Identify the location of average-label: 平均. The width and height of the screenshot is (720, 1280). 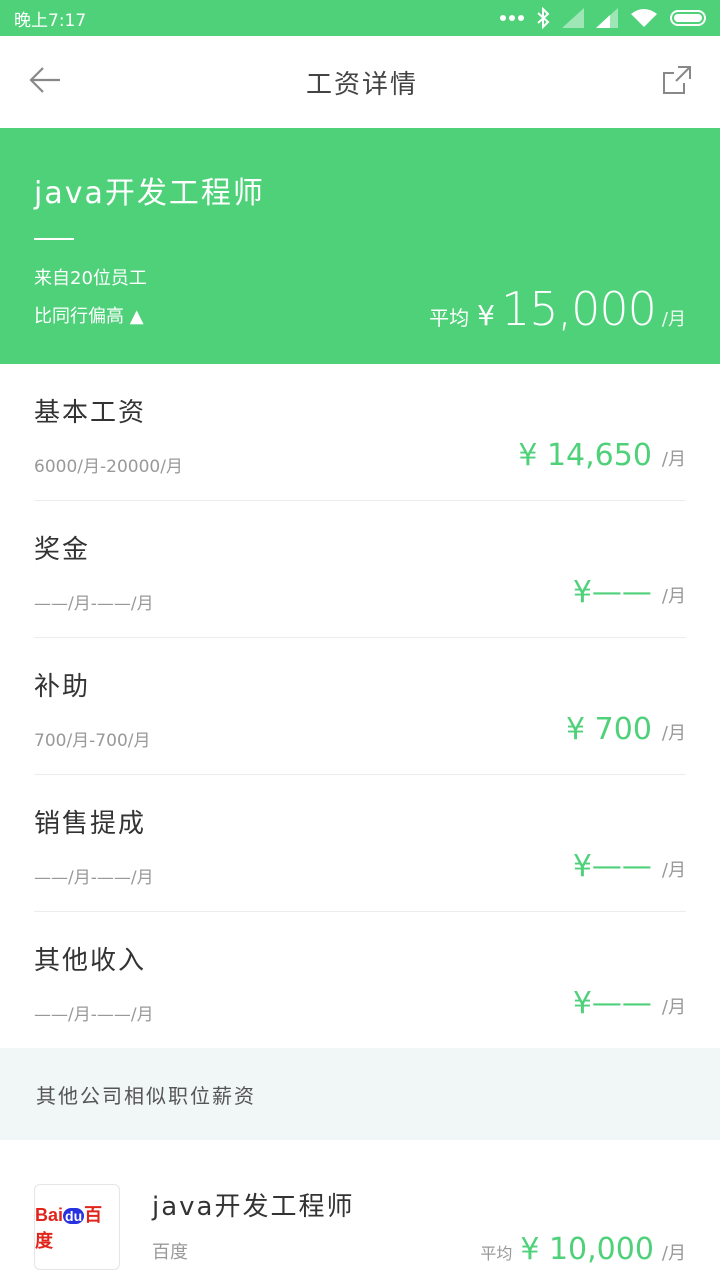
(449, 318).